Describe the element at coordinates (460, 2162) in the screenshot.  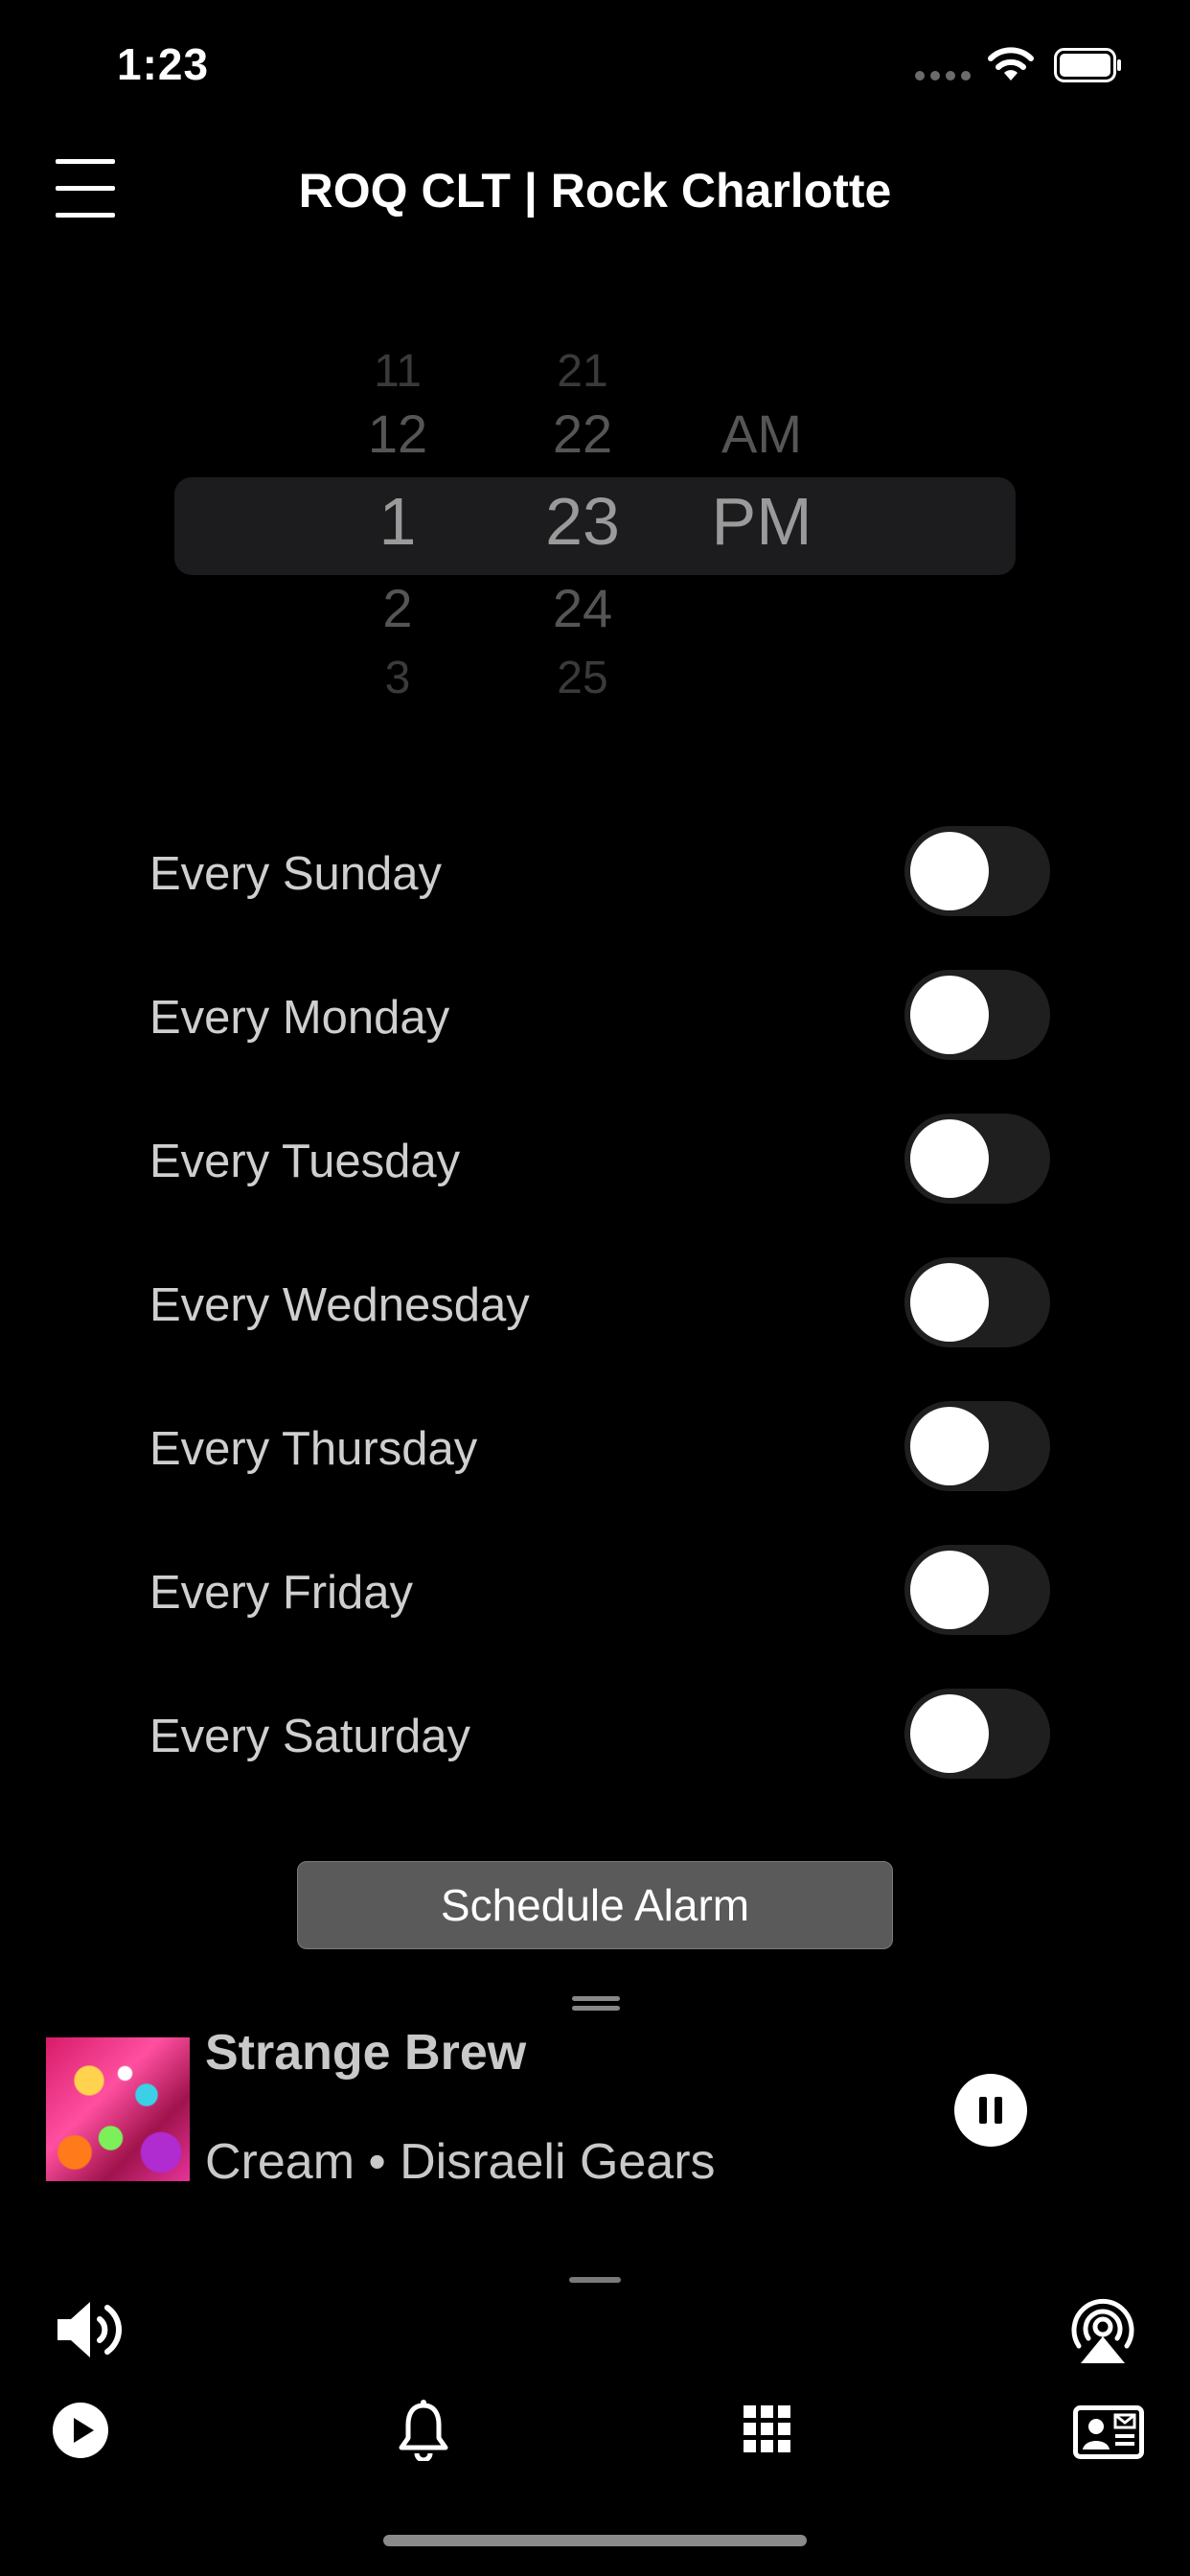
I see `track-artist-album: Cream • Disraeli Gears` at that location.